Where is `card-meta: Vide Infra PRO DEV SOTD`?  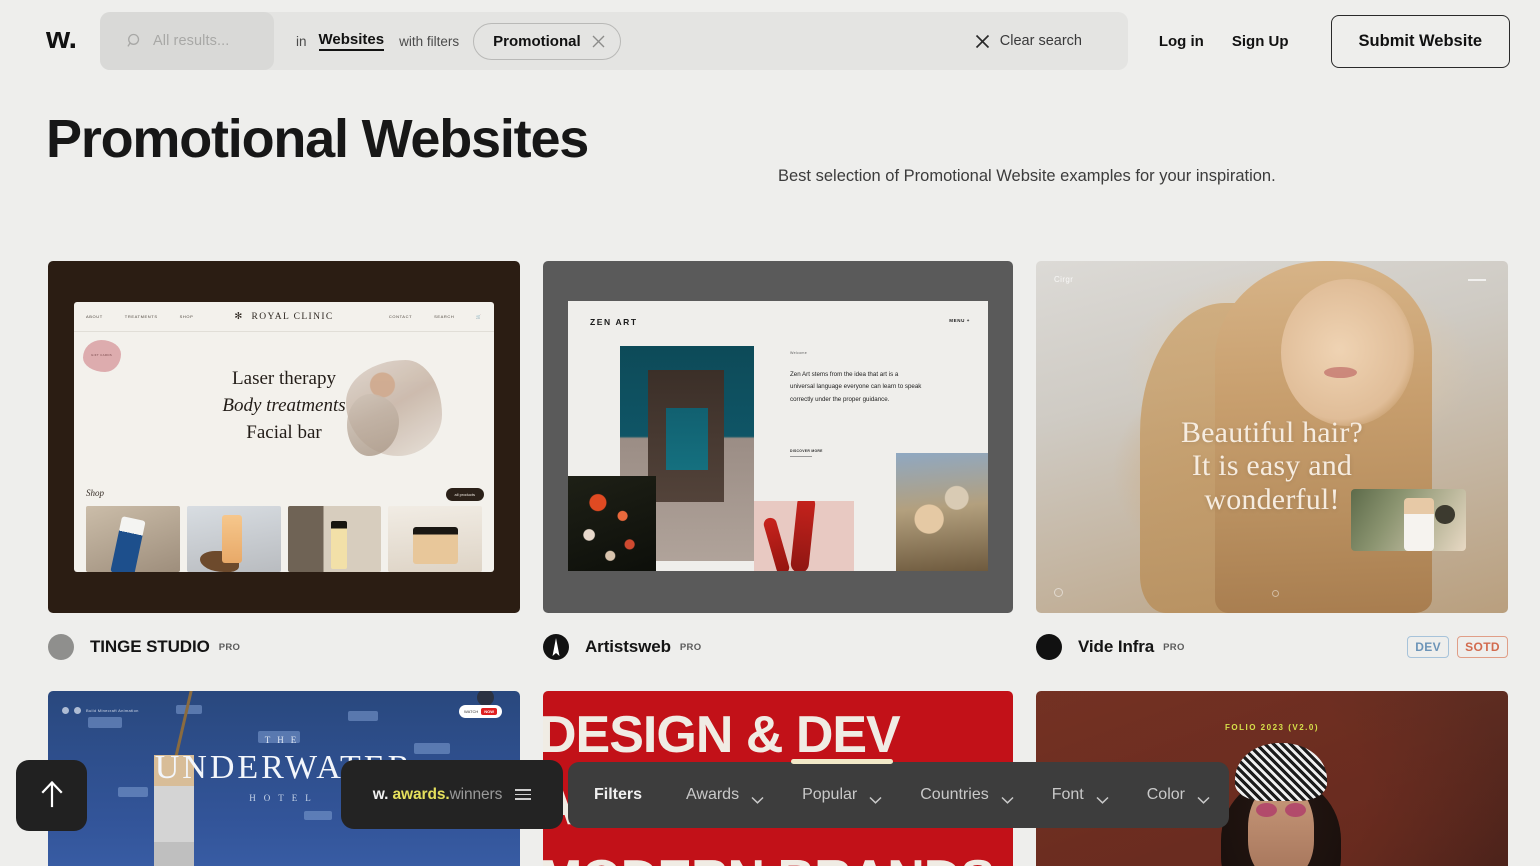 card-meta: Vide Infra PRO DEV SOTD is located at coordinates (1272, 647).